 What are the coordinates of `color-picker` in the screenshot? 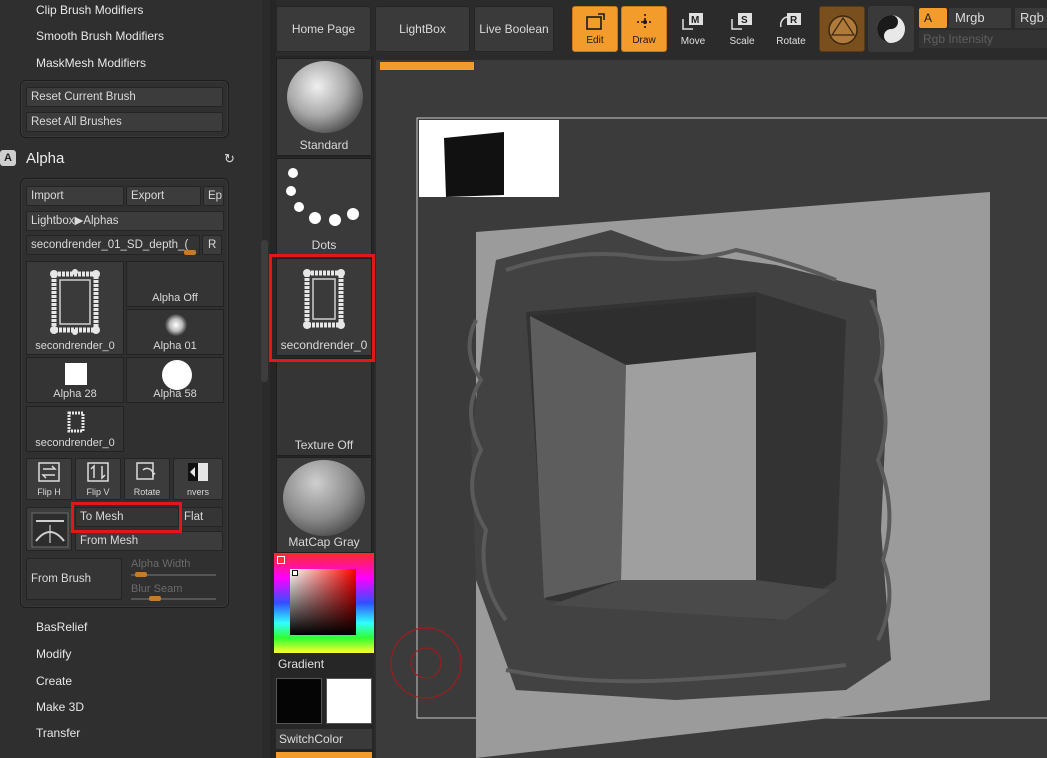 It's located at (324, 603).